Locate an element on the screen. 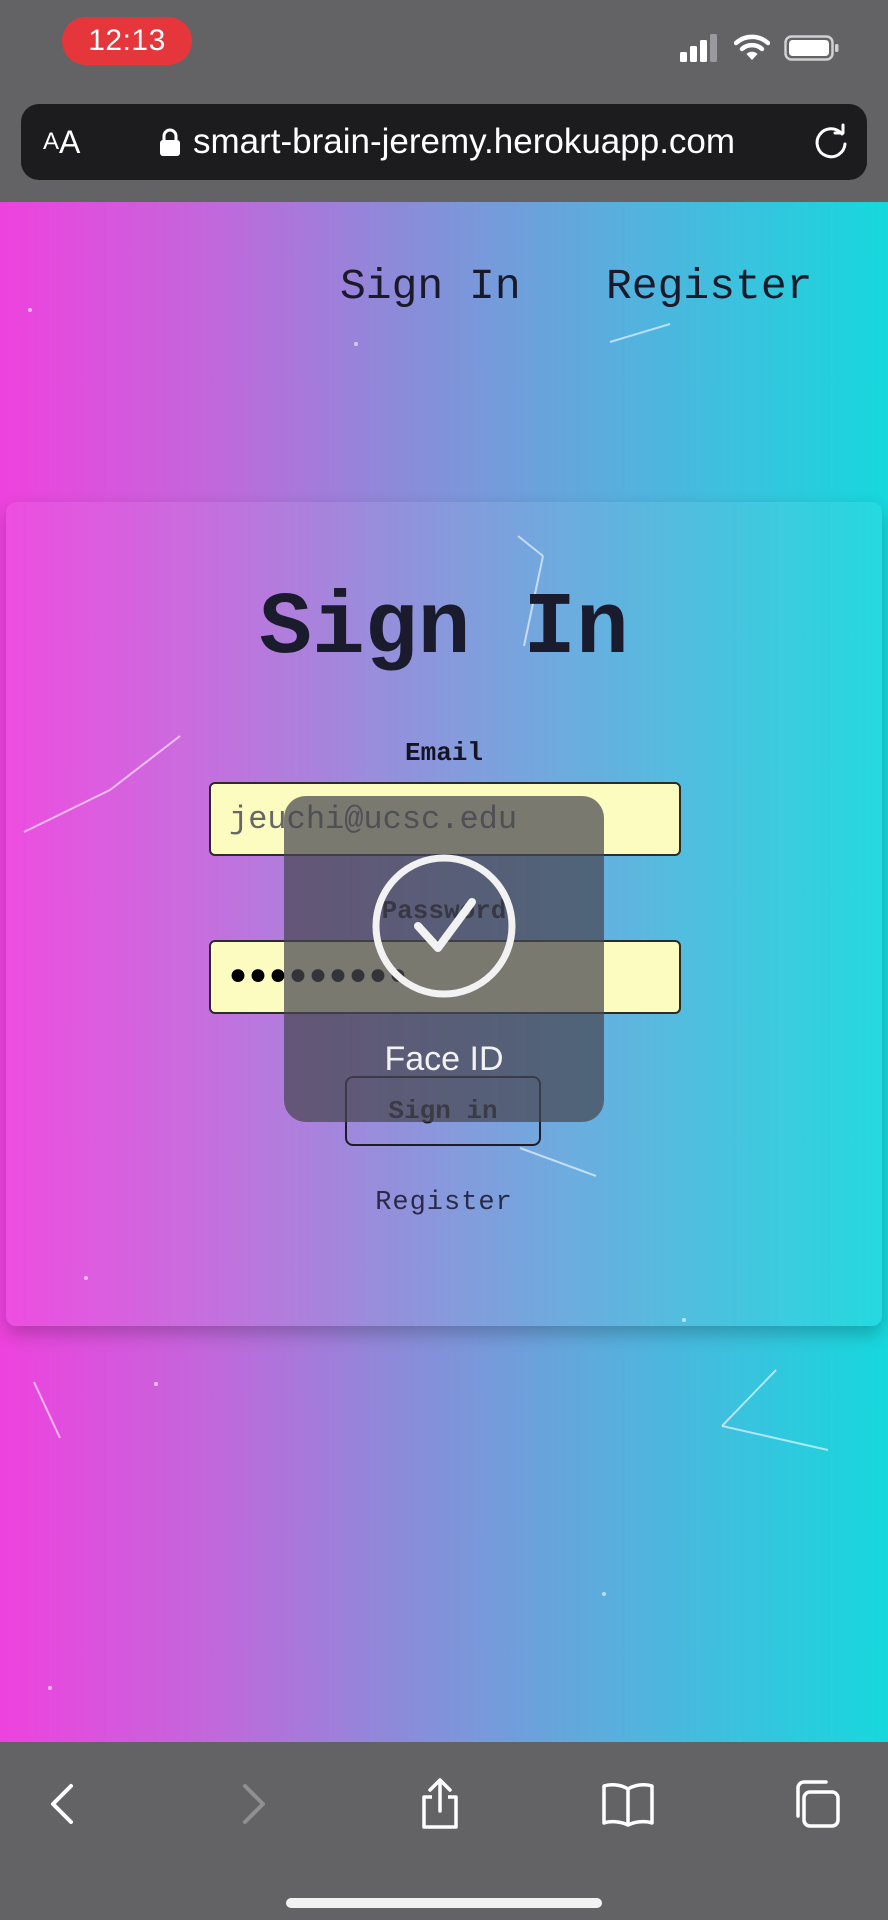  browser-toolbar is located at coordinates (444, 1831).